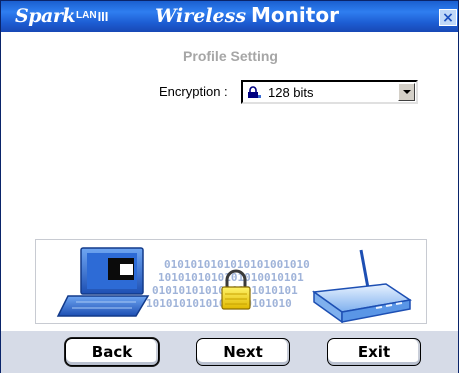 The width and height of the screenshot is (459, 373). I want to click on back-button: Back, so click(112, 352).